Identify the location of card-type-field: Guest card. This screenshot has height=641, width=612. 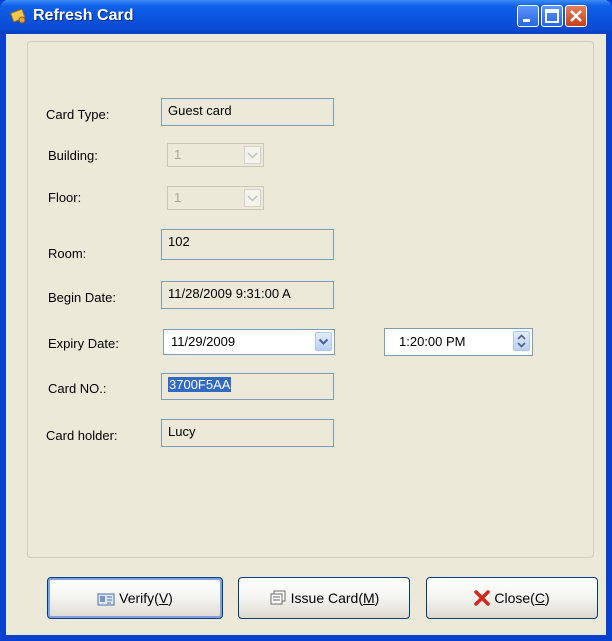
(247, 112).